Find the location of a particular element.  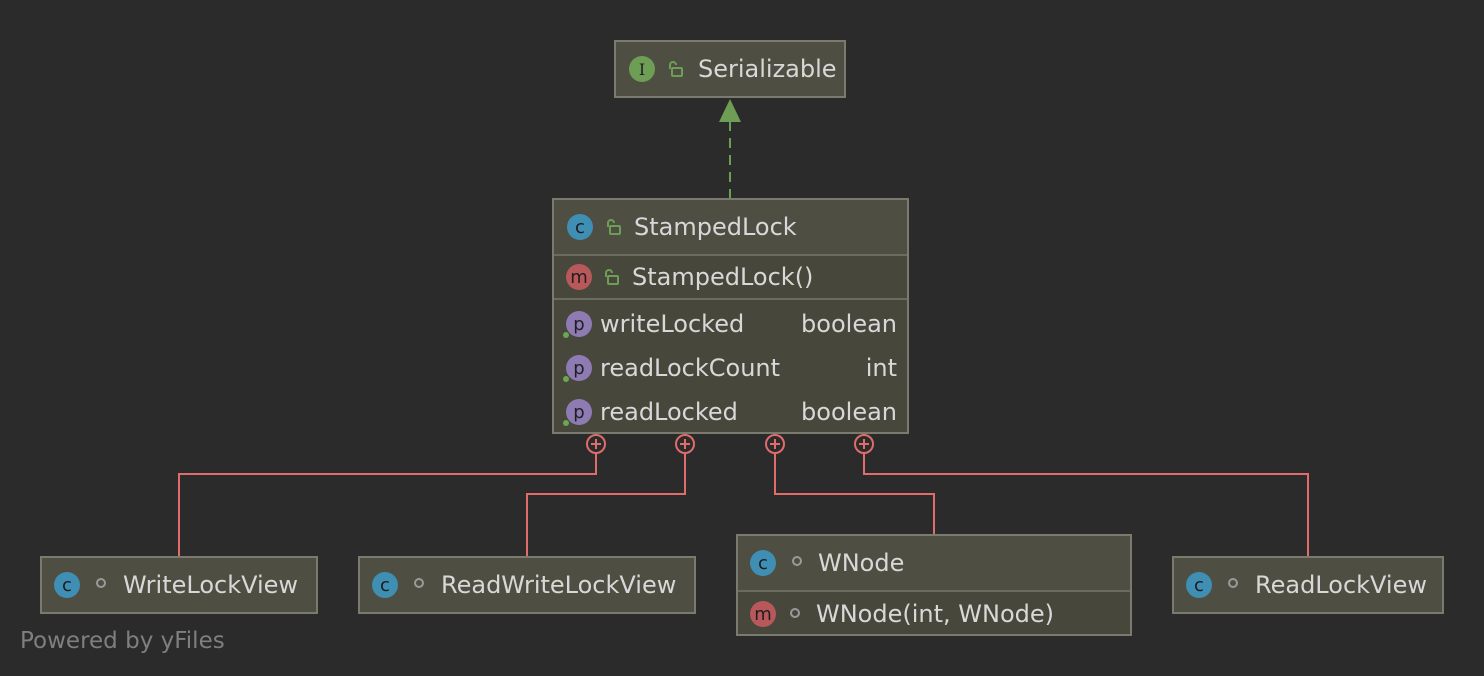

inner-class-name: ReadWriteLockView is located at coordinates (559, 585).